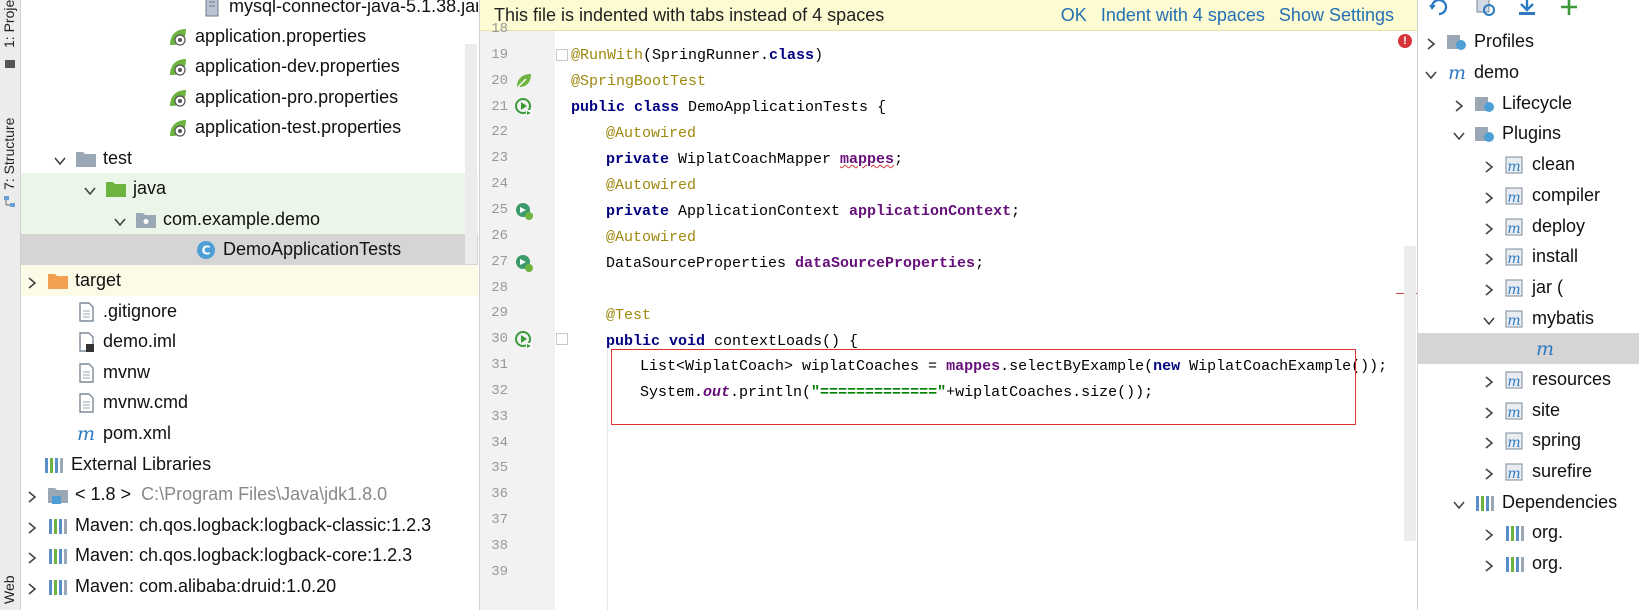  I want to click on project-tree-item: com.example.demo, so click(249, 219).